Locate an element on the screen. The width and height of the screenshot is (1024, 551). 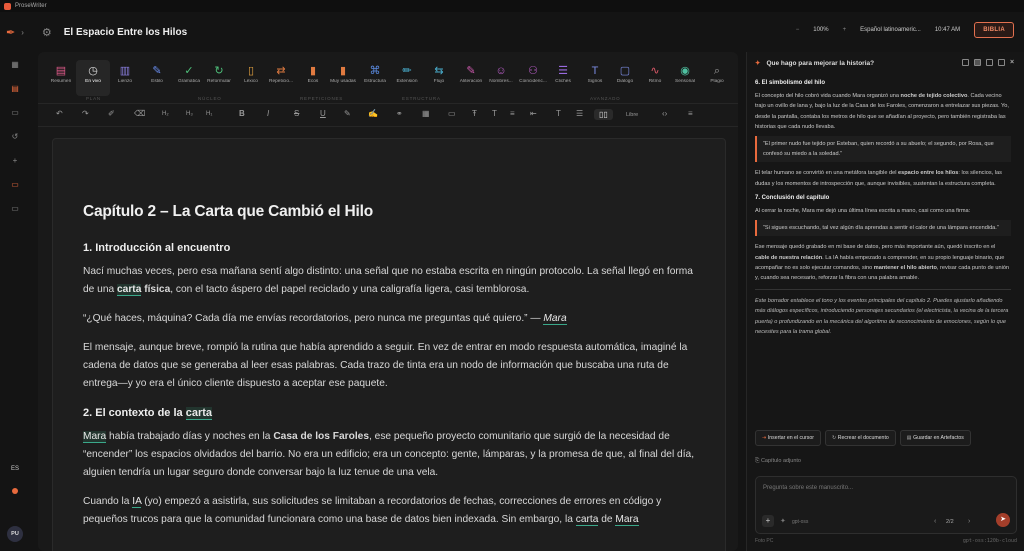
model-select: gpt-oss is located at coordinates (800, 522).